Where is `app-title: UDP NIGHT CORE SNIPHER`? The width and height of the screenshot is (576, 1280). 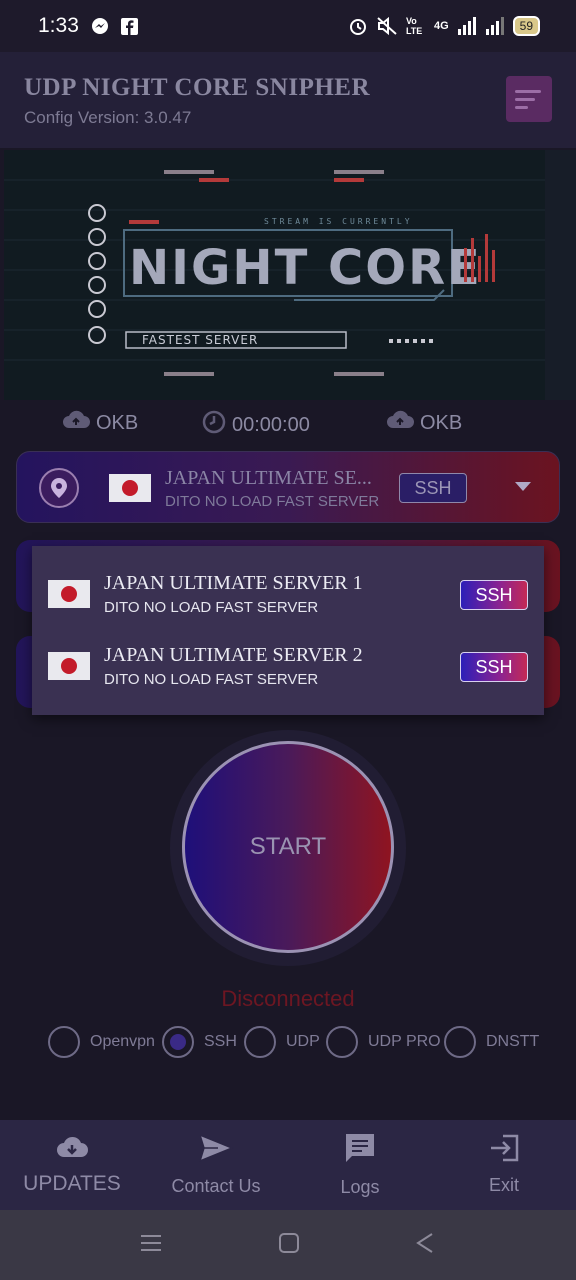 app-title: UDP NIGHT CORE SNIPHER is located at coordinates (197, 87).